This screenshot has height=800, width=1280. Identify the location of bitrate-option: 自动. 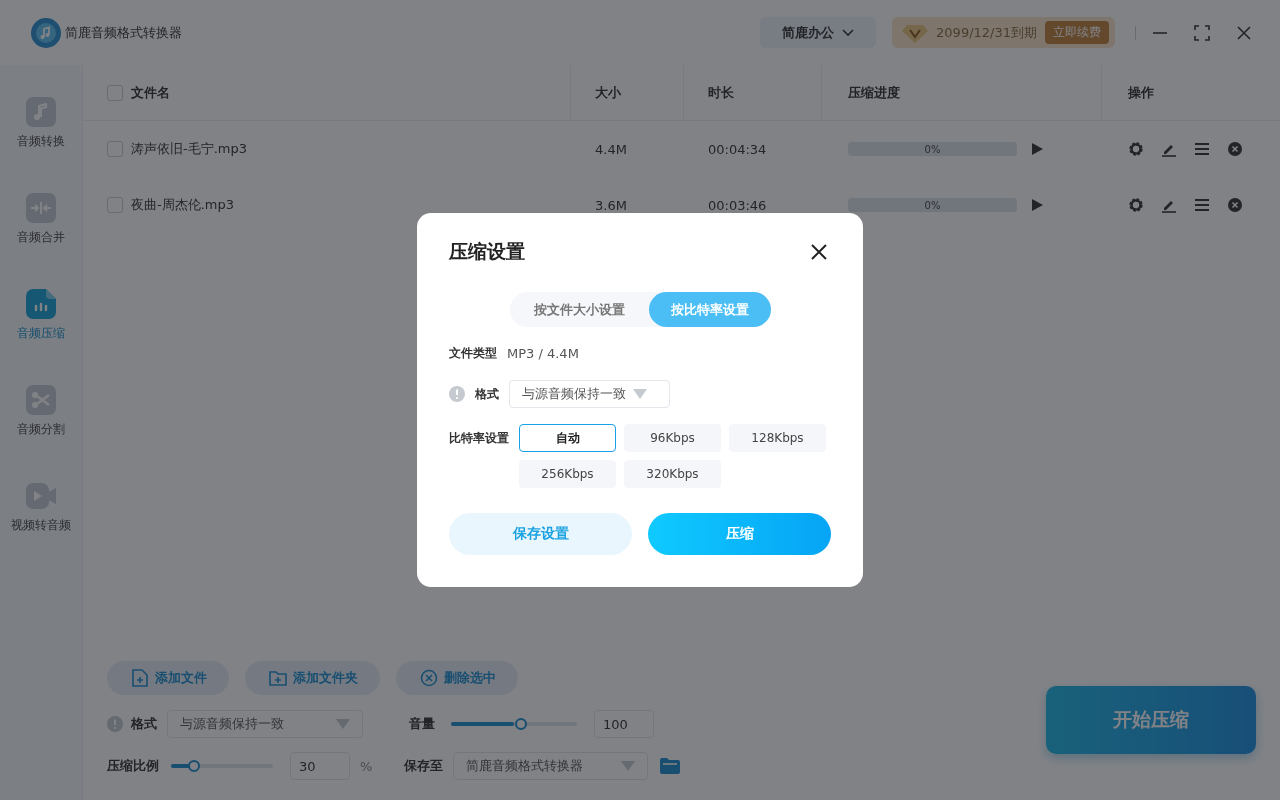
(567, 438).